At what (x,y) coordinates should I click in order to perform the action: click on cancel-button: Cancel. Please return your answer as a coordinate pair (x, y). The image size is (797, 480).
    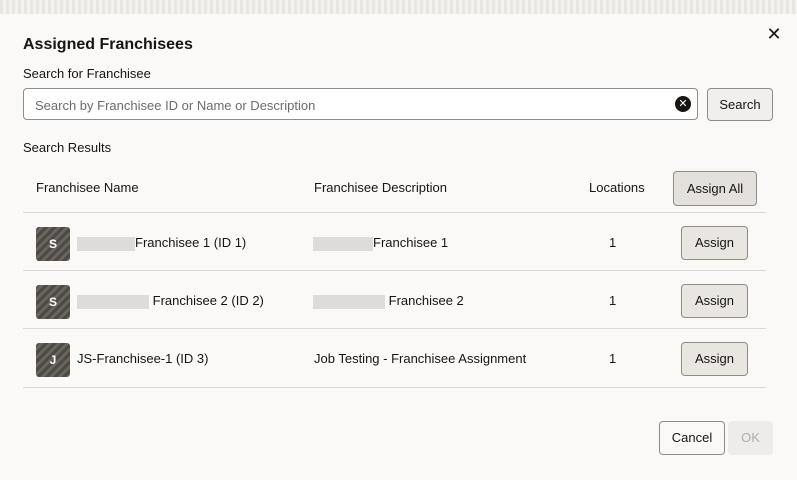
    Looking at the image, I should click on (692, 438).